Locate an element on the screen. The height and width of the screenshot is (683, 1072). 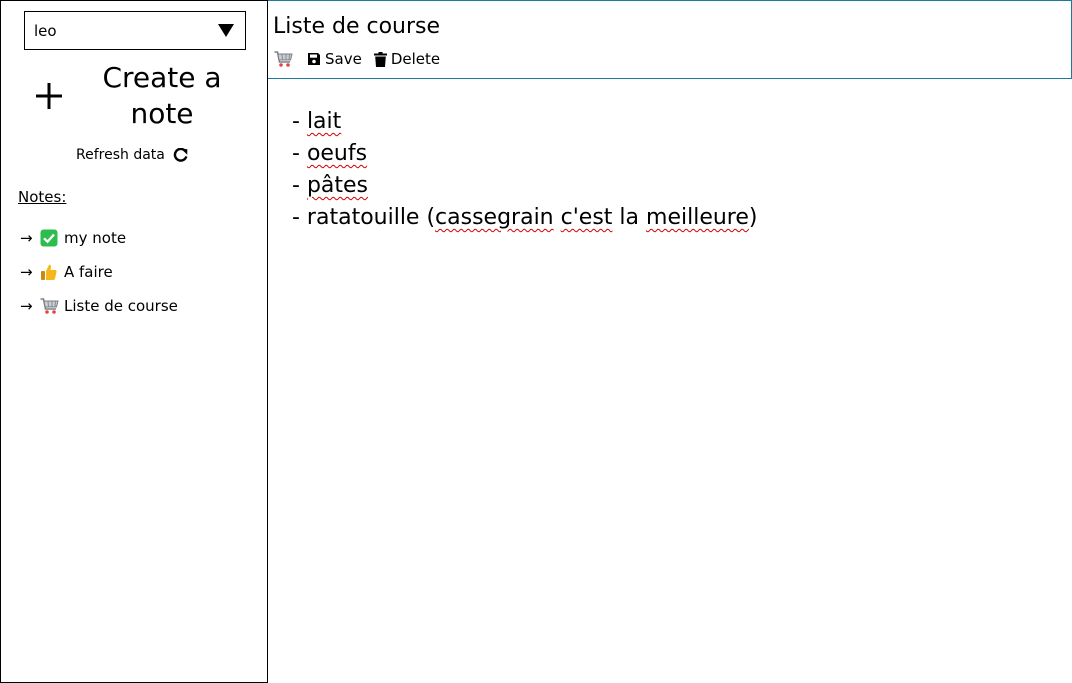
spellcheck-word: c'est is located at coordinates (586, 217).